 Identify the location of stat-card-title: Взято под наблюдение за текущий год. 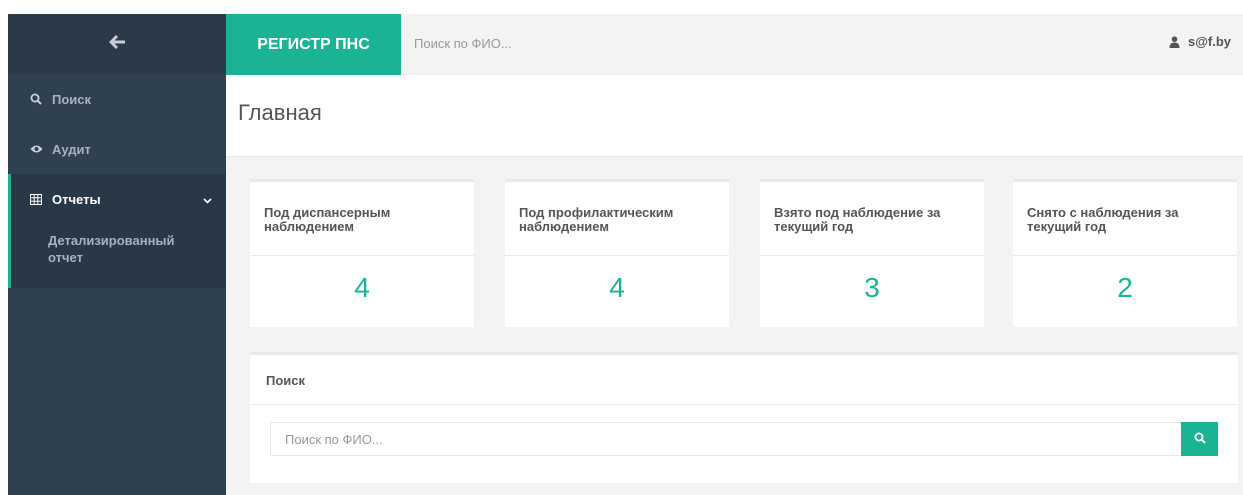
(872, 219).